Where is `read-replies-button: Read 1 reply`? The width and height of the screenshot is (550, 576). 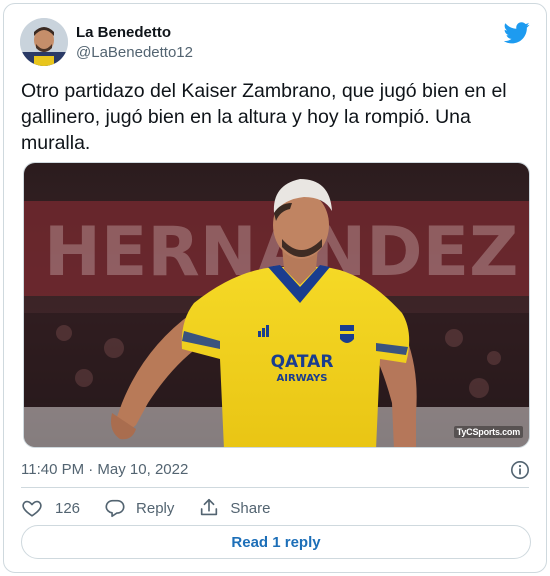 read-replies-button: Read 1 reply is located at coordinates (276, 542).